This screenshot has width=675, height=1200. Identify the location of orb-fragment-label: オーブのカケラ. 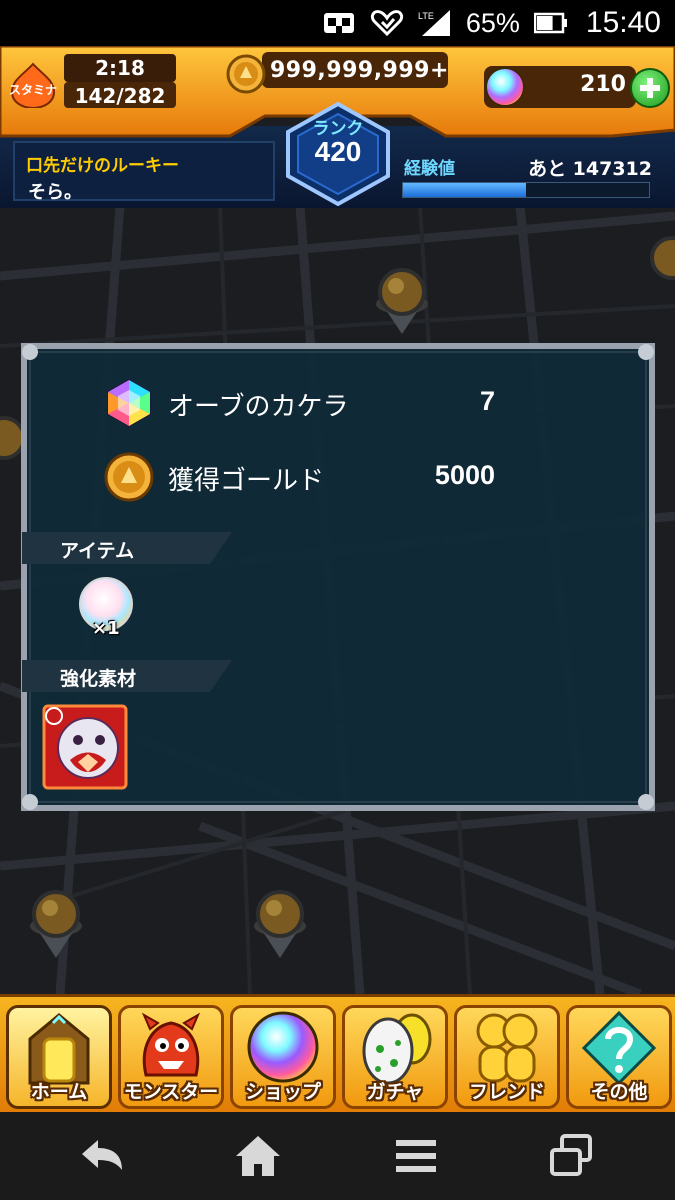
(258, 407).